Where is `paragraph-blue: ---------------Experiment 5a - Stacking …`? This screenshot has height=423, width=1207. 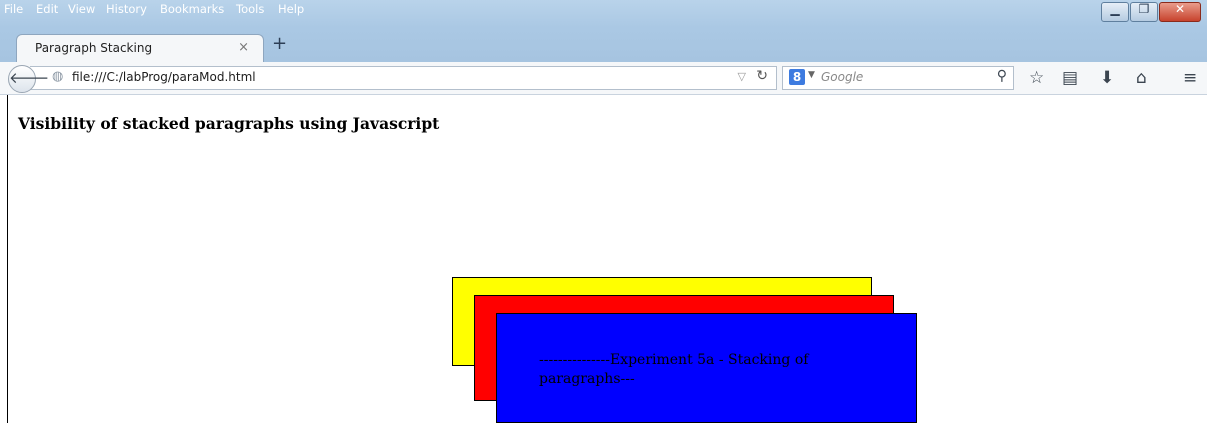
paragraph-blue: ---------------Experiment 5a - Stacking … is located at coordinates (706, 368).